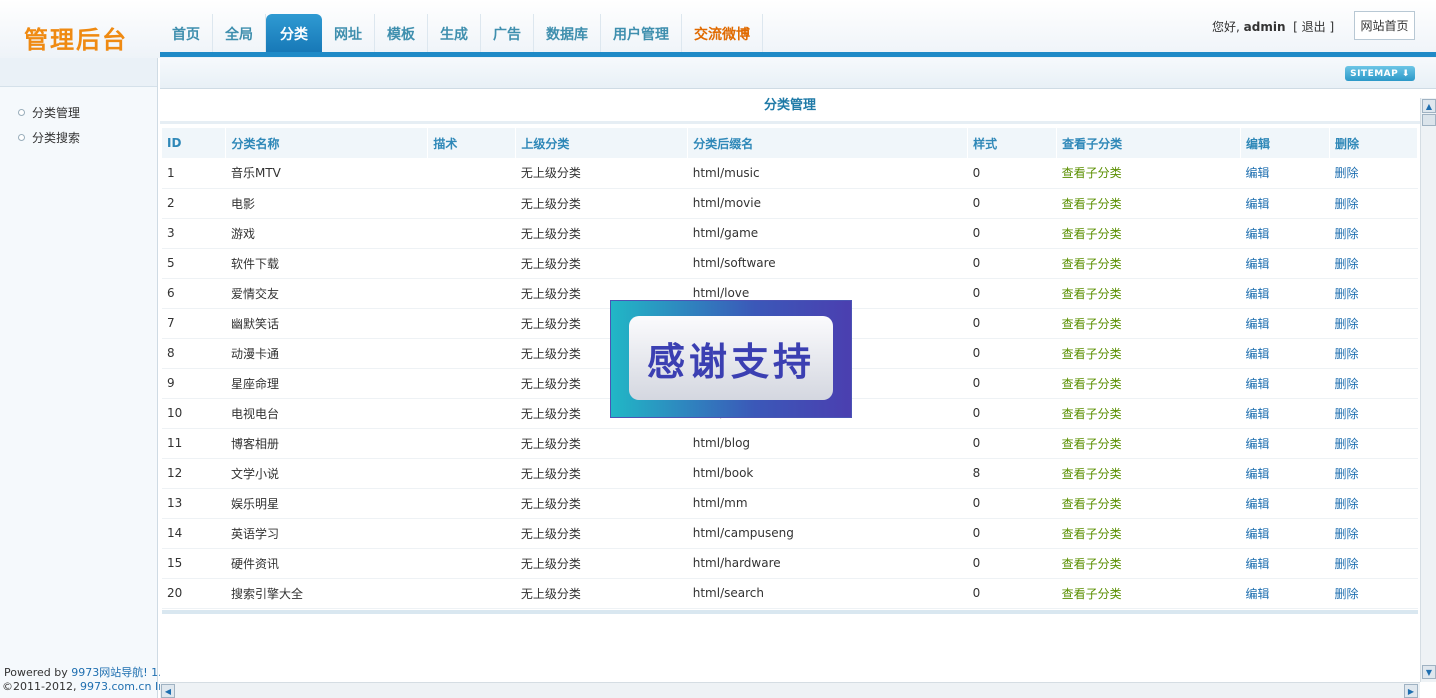  What do you see at coordinates (1429, 120) in the screenshot?
I see `scroll-thumb` at bounding box center [1429, 120].